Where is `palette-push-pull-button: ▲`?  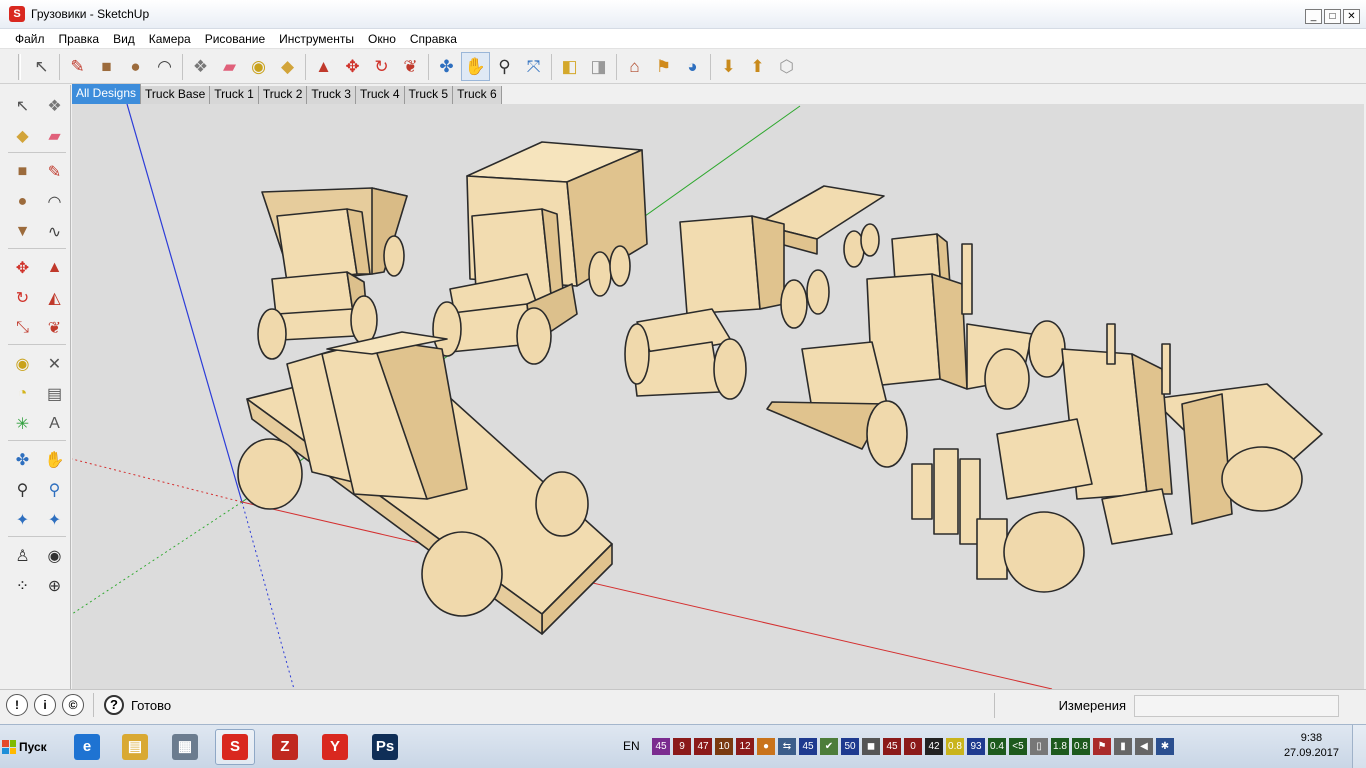 palette-push-pull-button: ▲ is located at coordinates (54, 267).